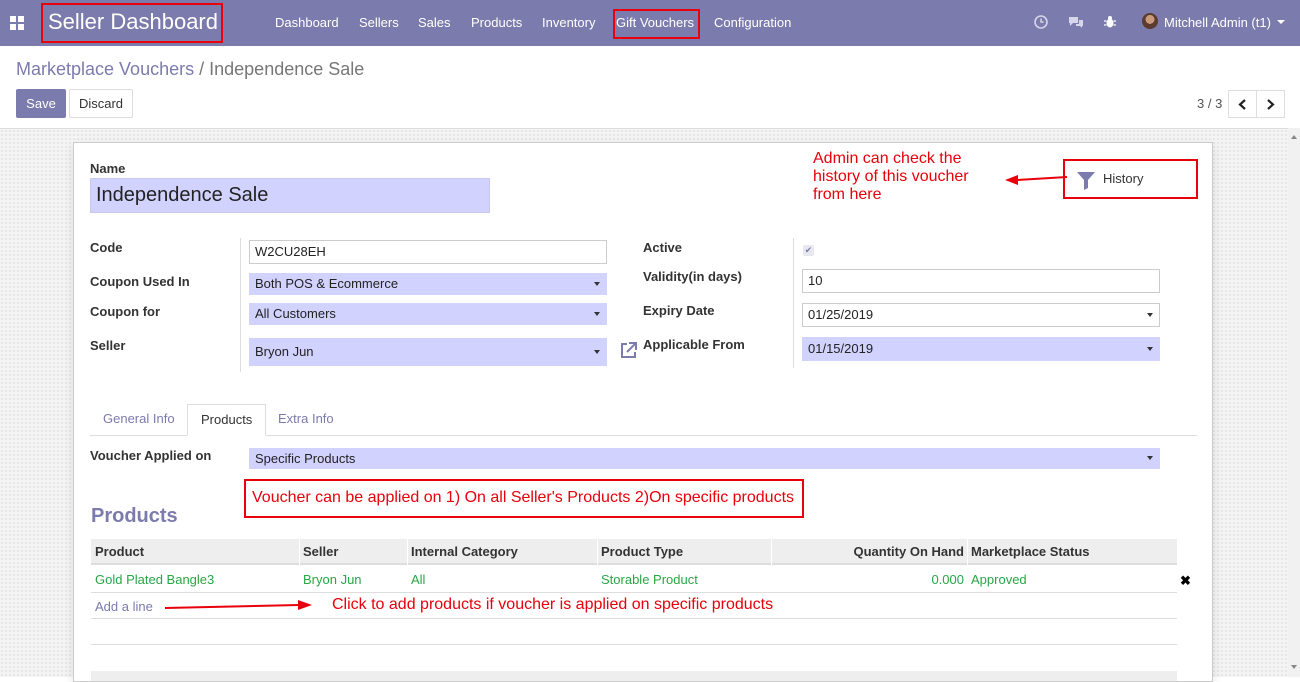 The height and width of the screenshot is (682, 1300). What do you see at coordinates (105, 69) in the screenshot?
I see `breadcrumb-parent: Marketplace Vouchers` at bounding box center [105, 69].